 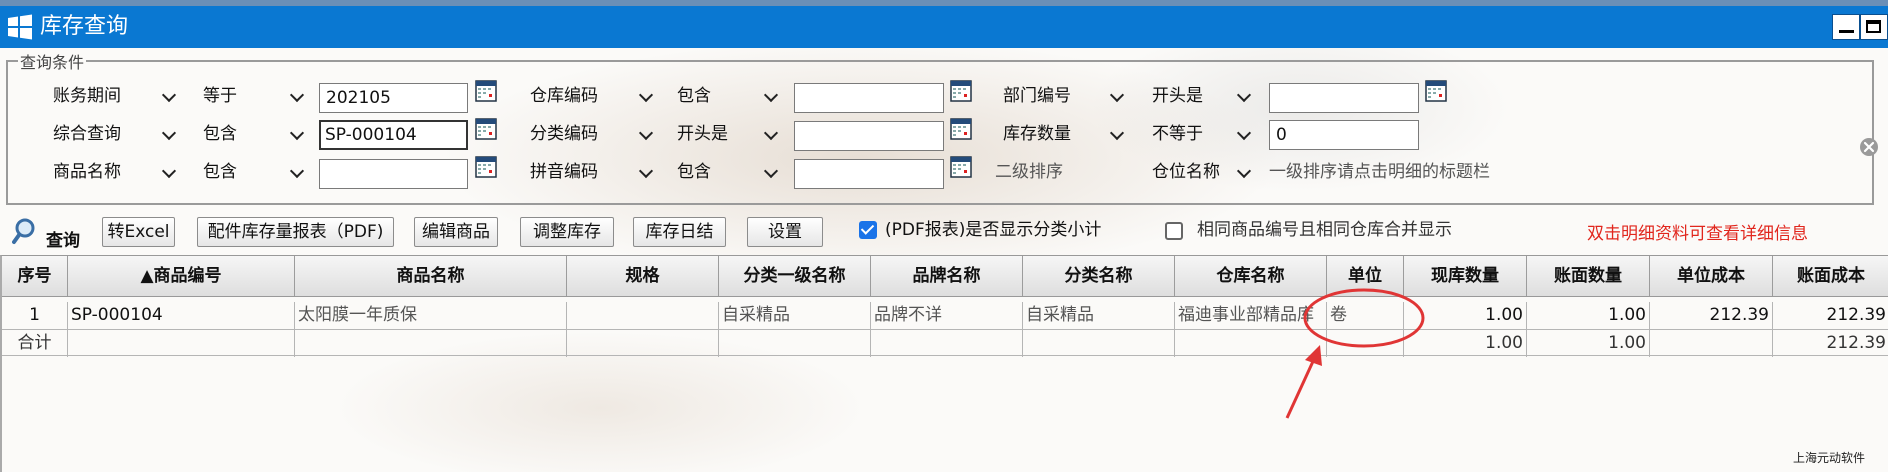 I want to click on condition-field-select: 仓库编码, so click(x=589, y=96).